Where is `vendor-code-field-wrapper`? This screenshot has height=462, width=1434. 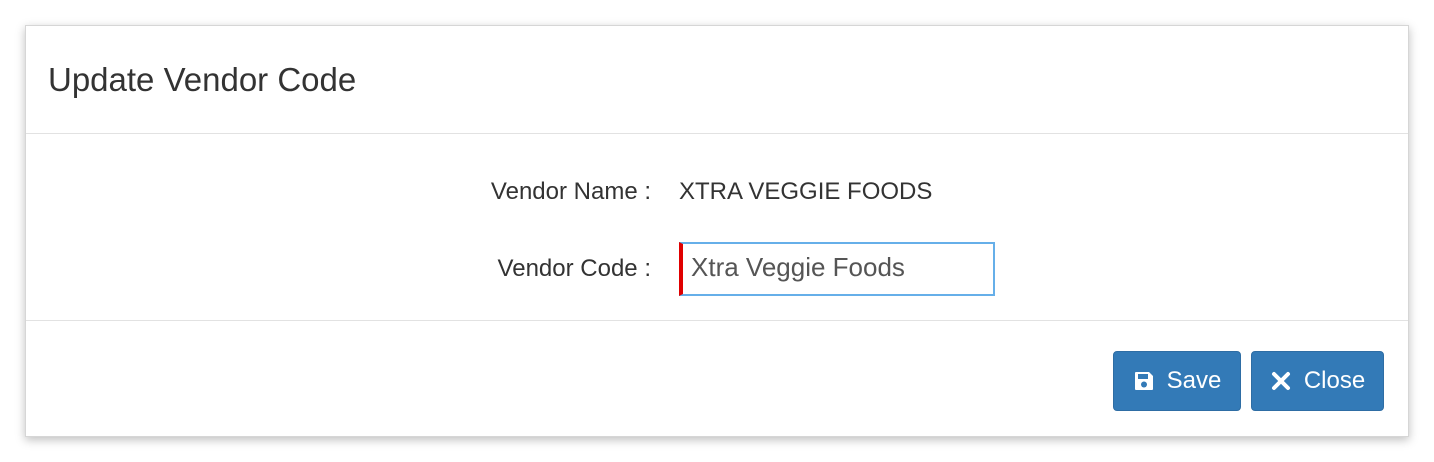
vendor-code-field-wrapper is located at coordinates (837, 269).